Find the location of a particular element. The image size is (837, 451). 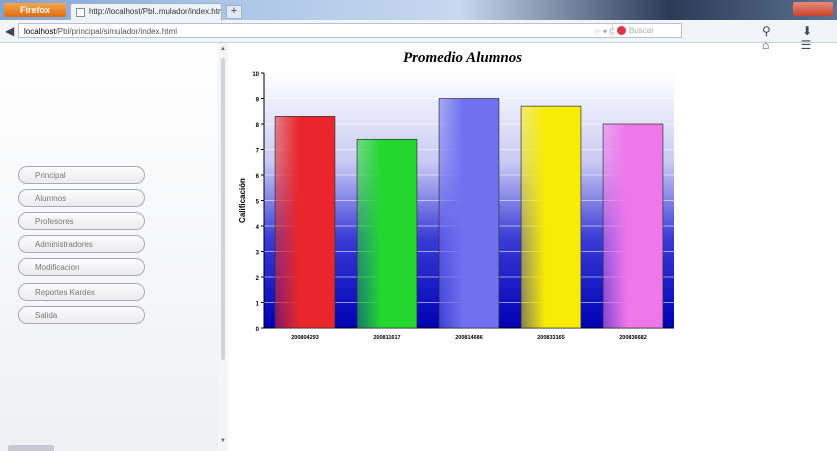

menu-item-modificacion: Modificacion is located at coordinates (81, 267).